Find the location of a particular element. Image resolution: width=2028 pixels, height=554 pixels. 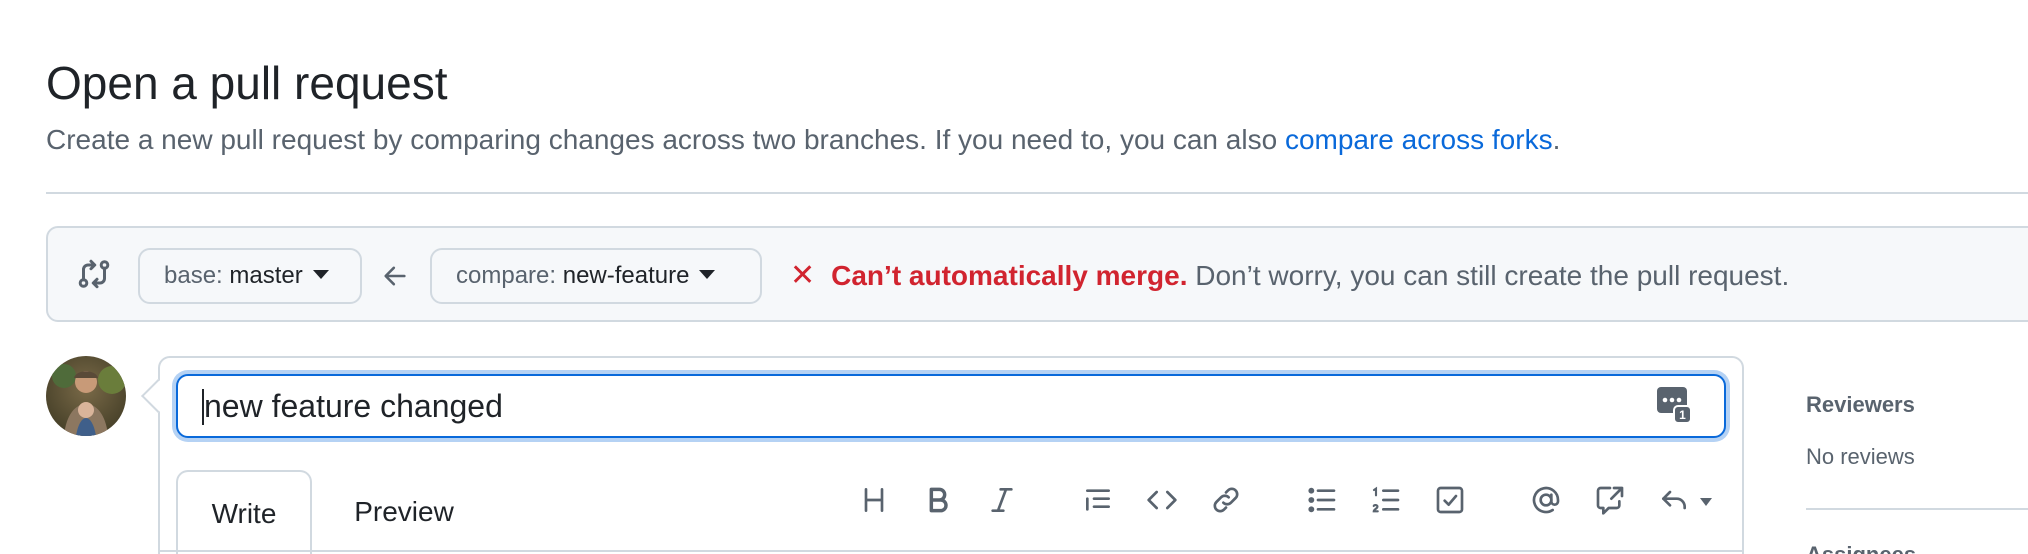

saved-replies-icon: 1 is located at coordinates (1674, 405).